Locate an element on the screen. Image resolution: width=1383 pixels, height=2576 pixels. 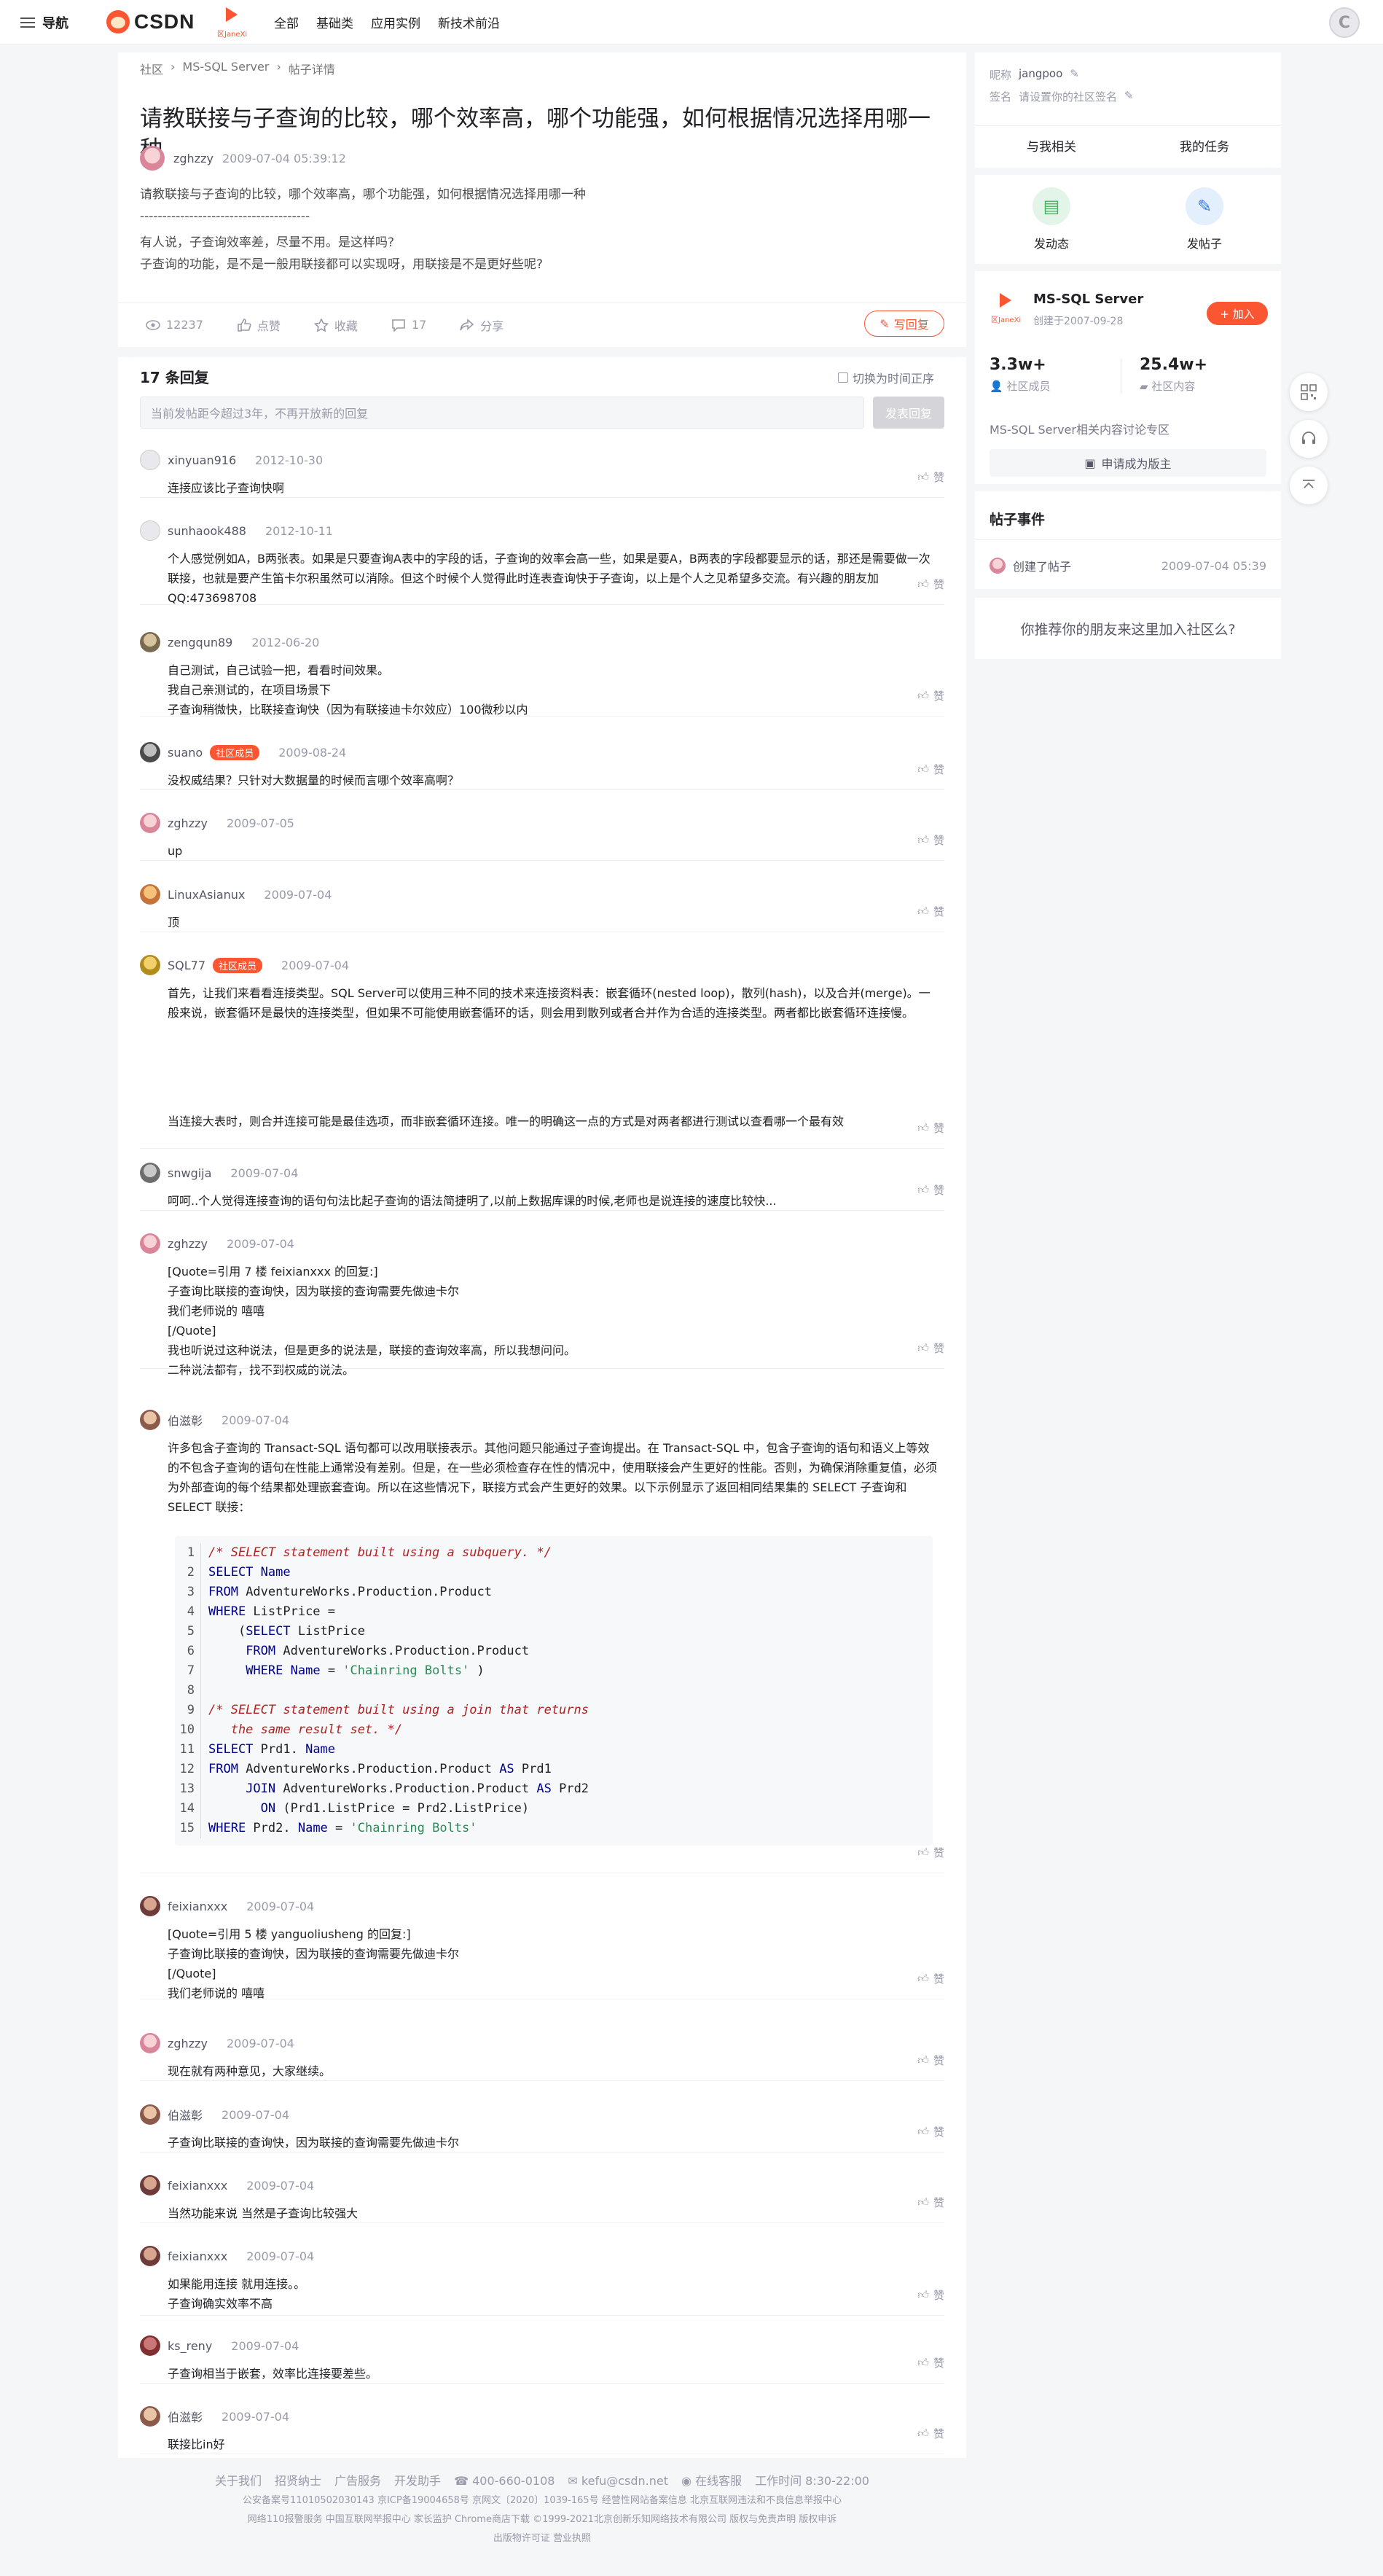
breadcrumb-community: 社区 is located at coordinates (151, 68).